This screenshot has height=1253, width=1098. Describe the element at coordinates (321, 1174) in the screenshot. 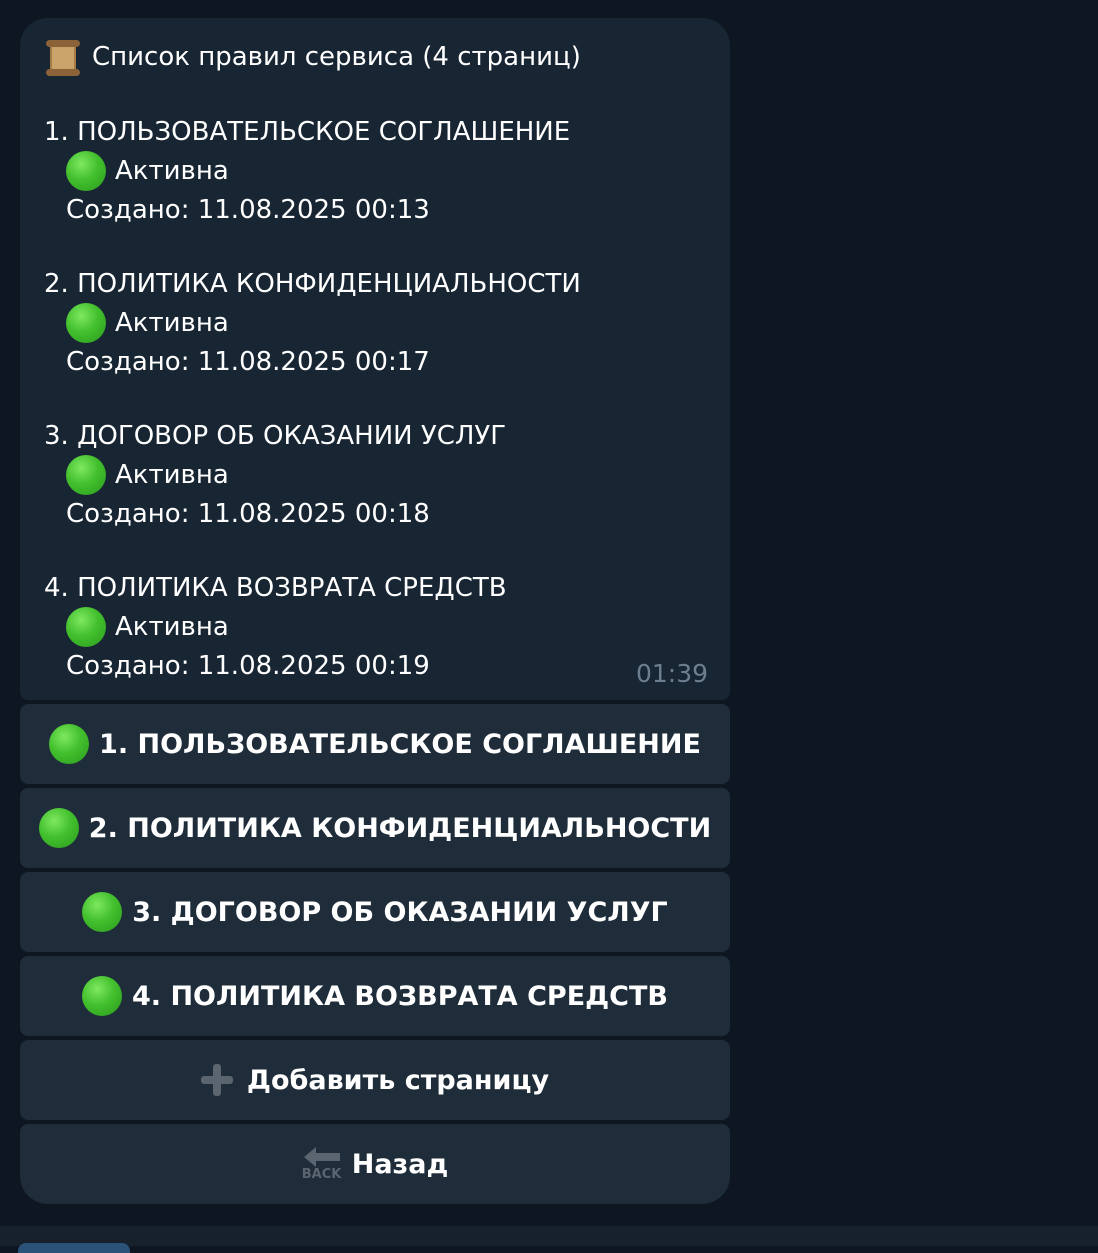

I see `back-icon-text: BACK` at that location.